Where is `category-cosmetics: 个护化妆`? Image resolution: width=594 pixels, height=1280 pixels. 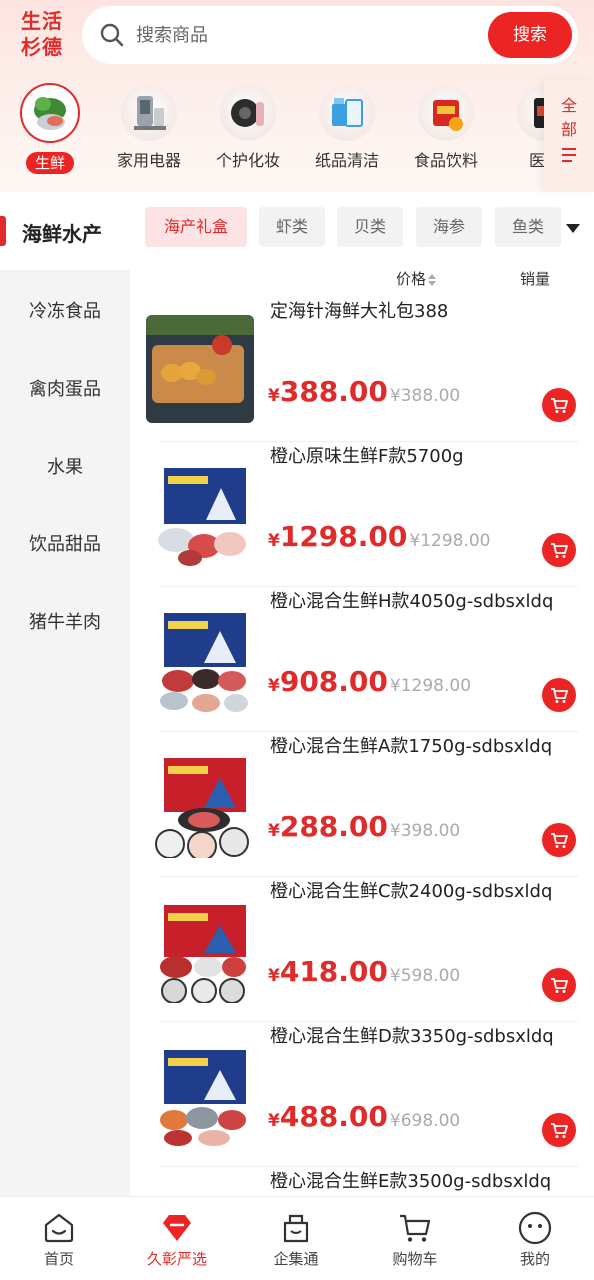 category-cosmetics: 个护化妆 is located at coordinates (248, 127).